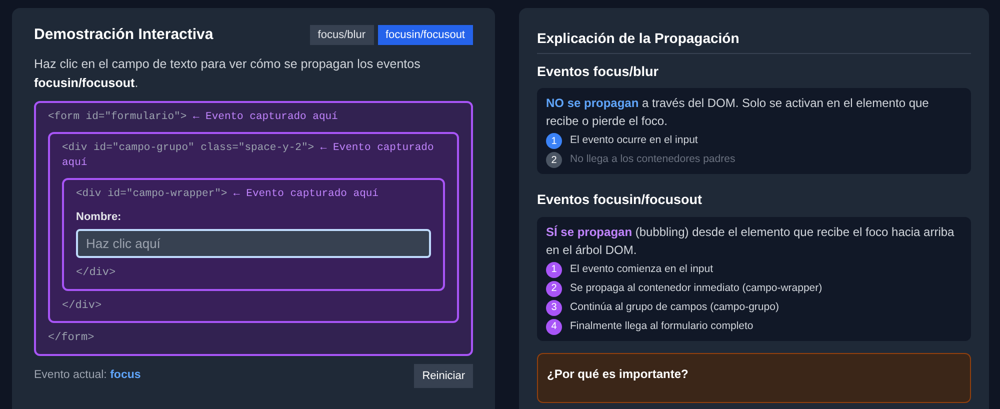 The image size is (1000, 409). I want to click on section-heading: Eventos focus/blur, so click(598, 72).